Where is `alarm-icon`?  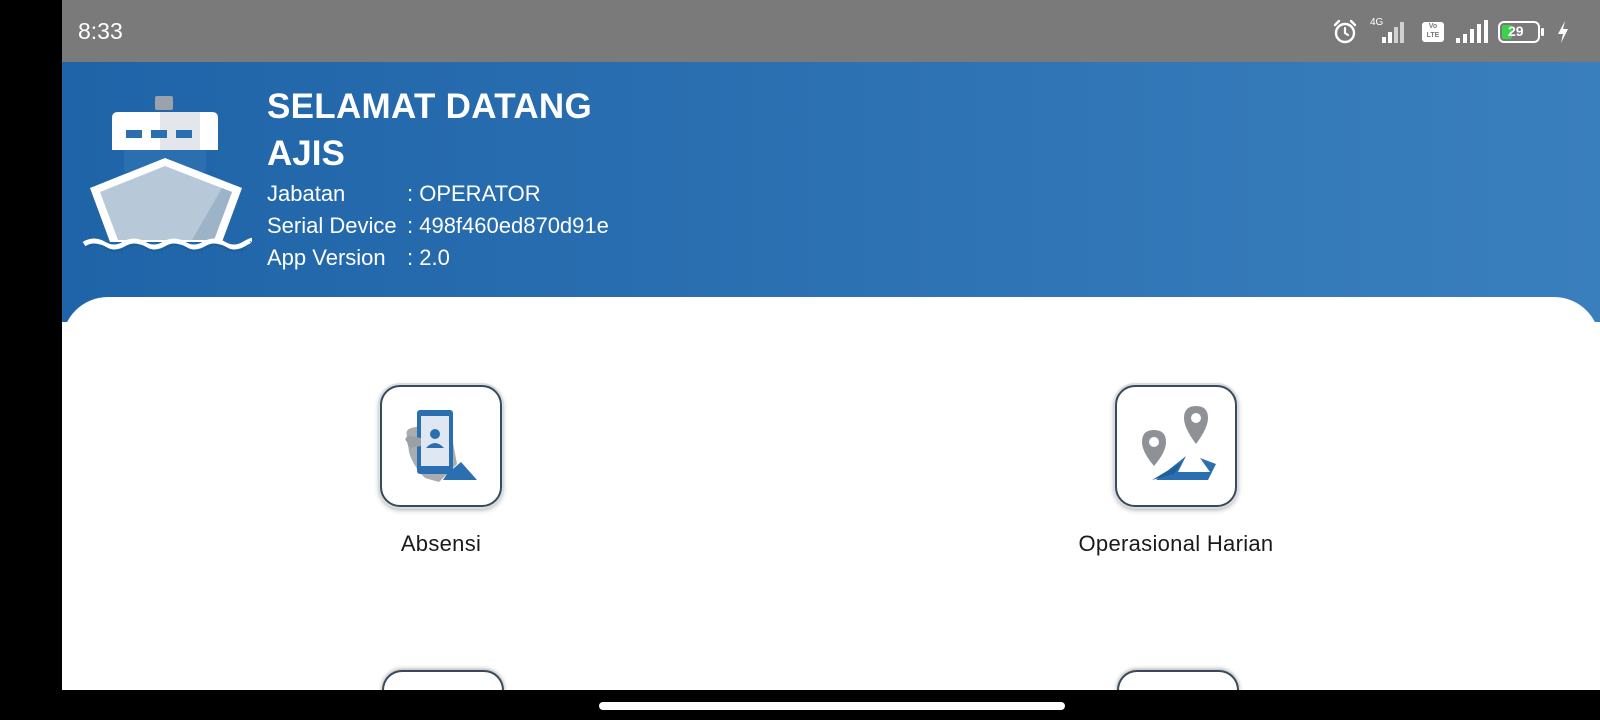 alarm-icon is located at coordinates (1345, 32).